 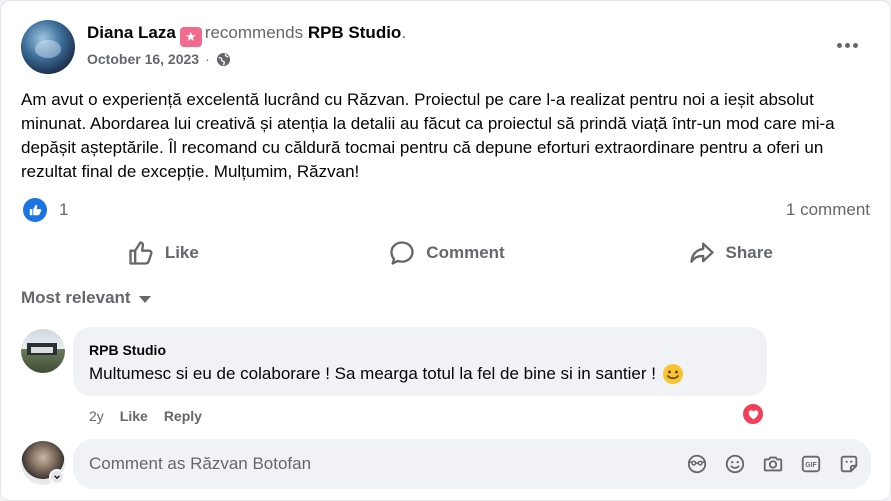 I want to click on comment-author: RPB Studio, so click(x=428, y=350).